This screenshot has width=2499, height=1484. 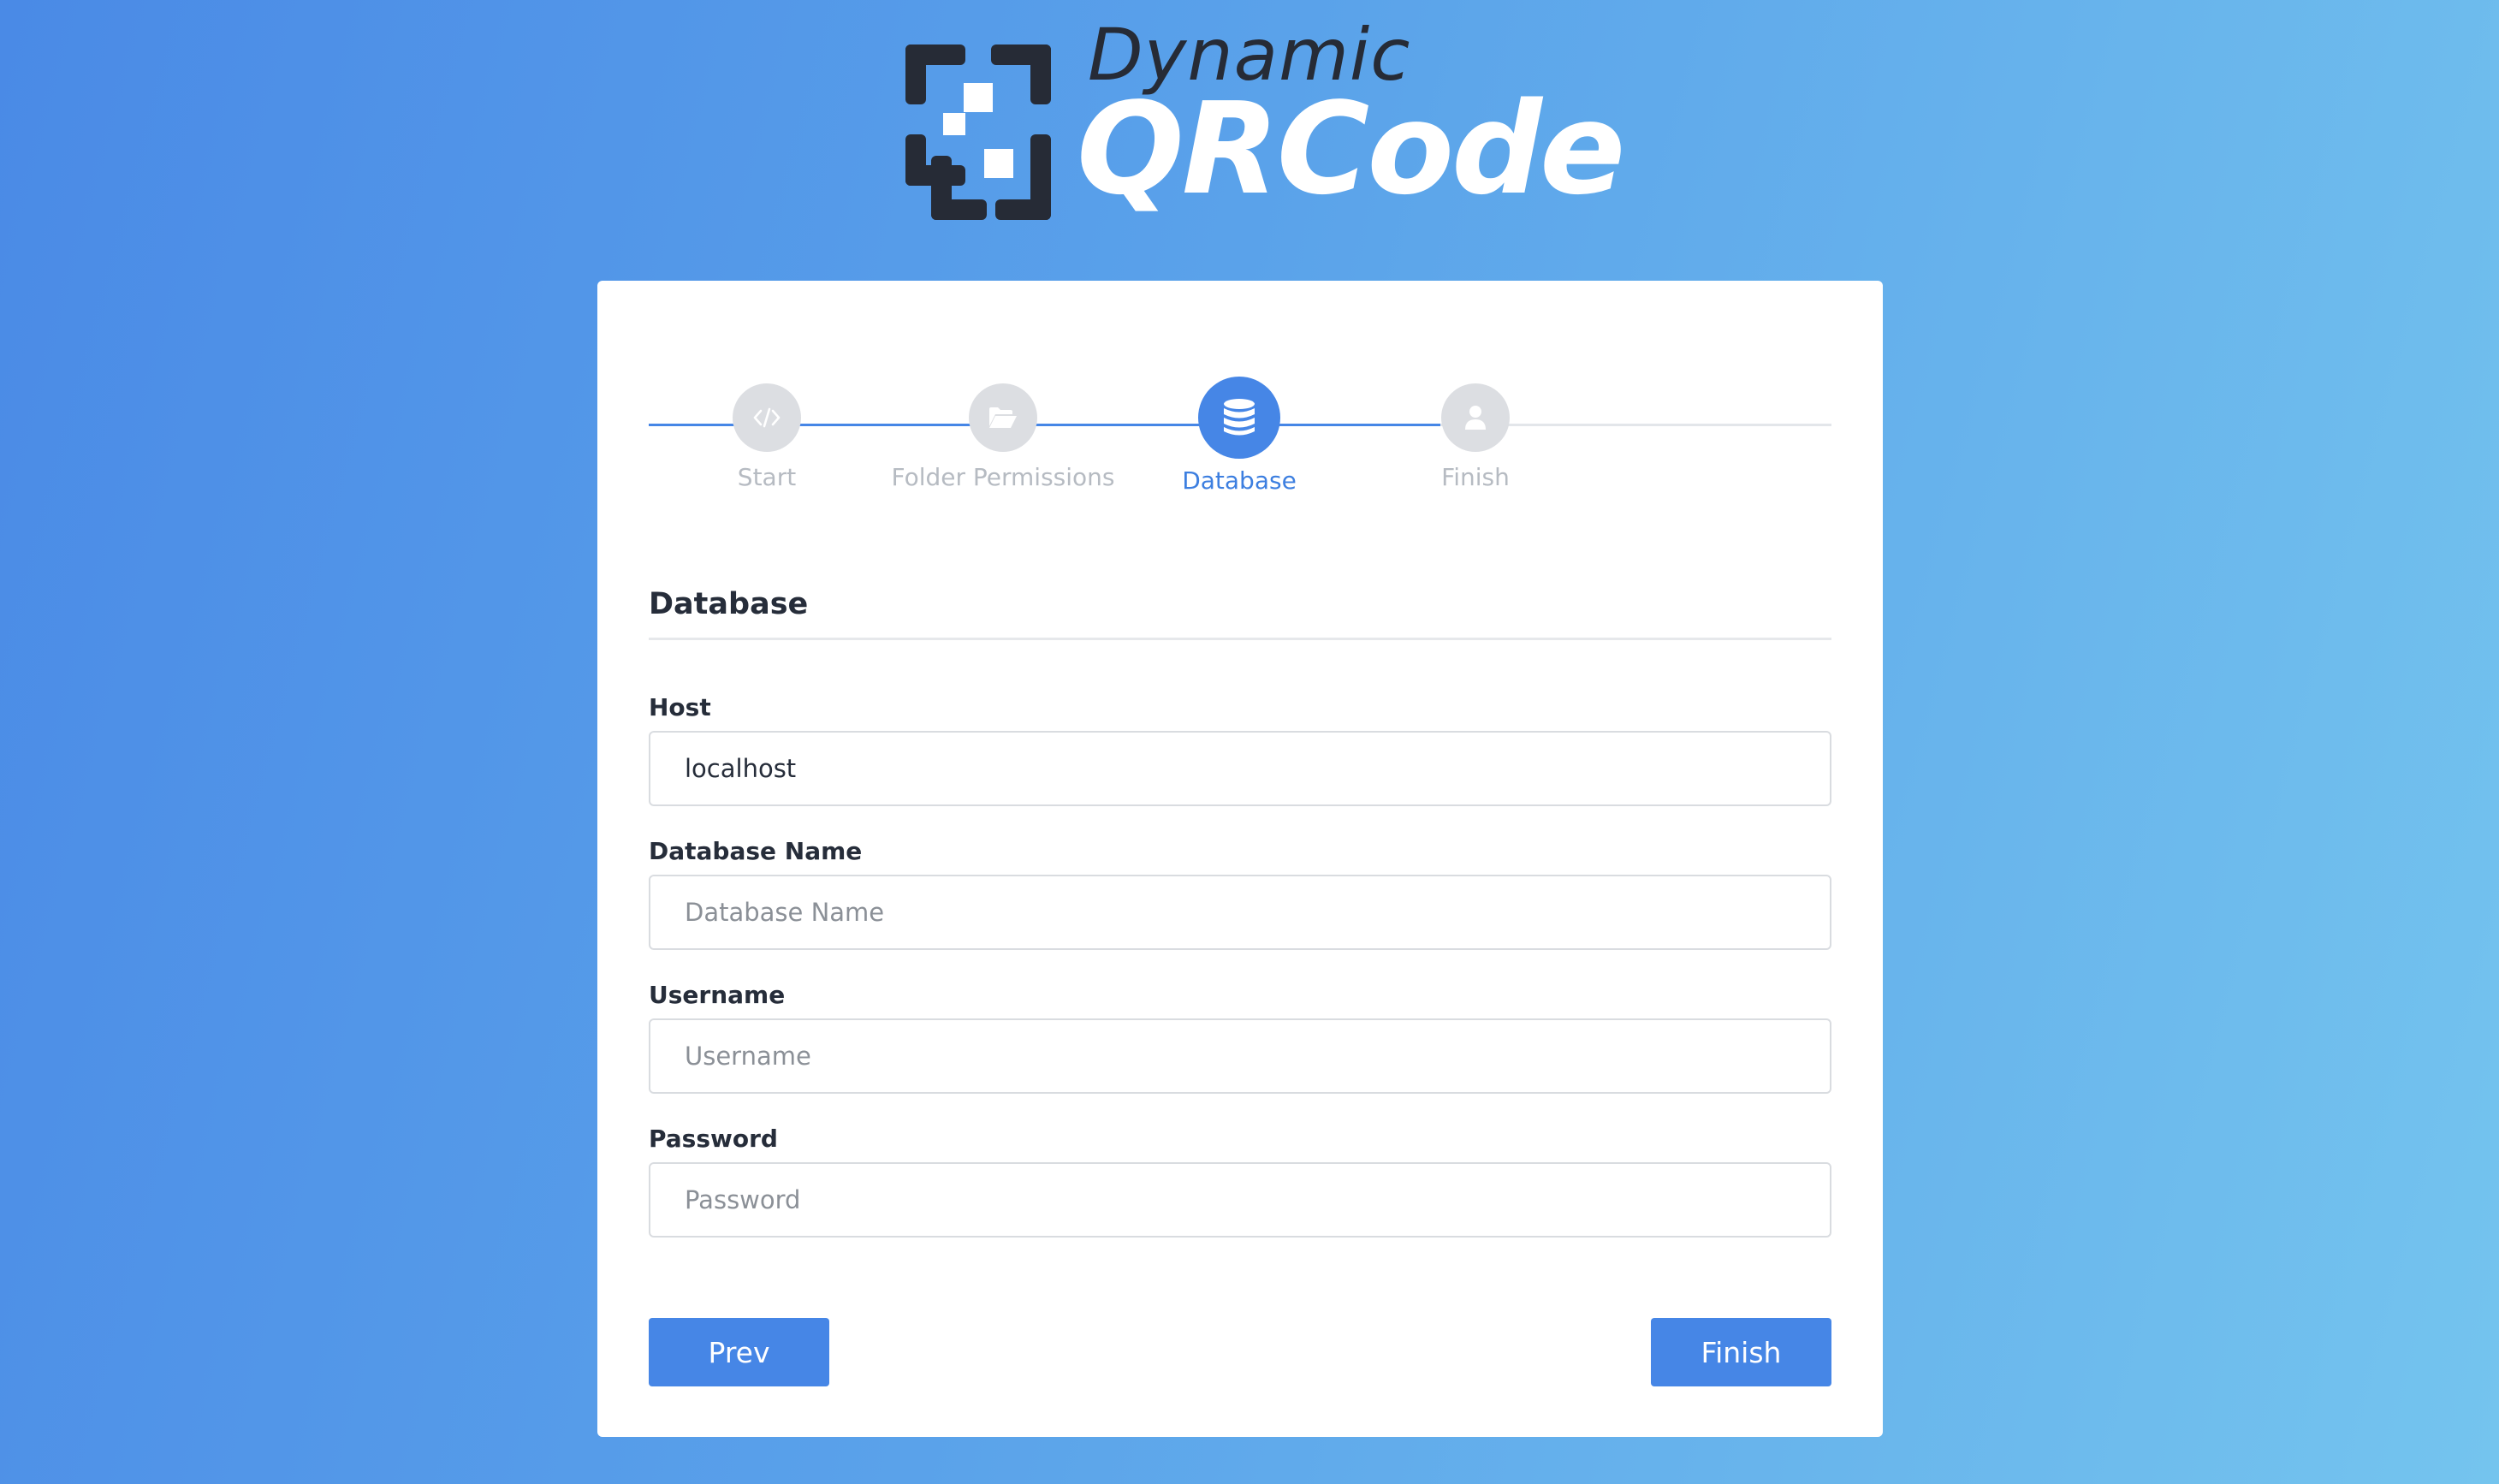 I want to click on step-folder-permissions: Folder Permissions, so click(x=1003, y=439).